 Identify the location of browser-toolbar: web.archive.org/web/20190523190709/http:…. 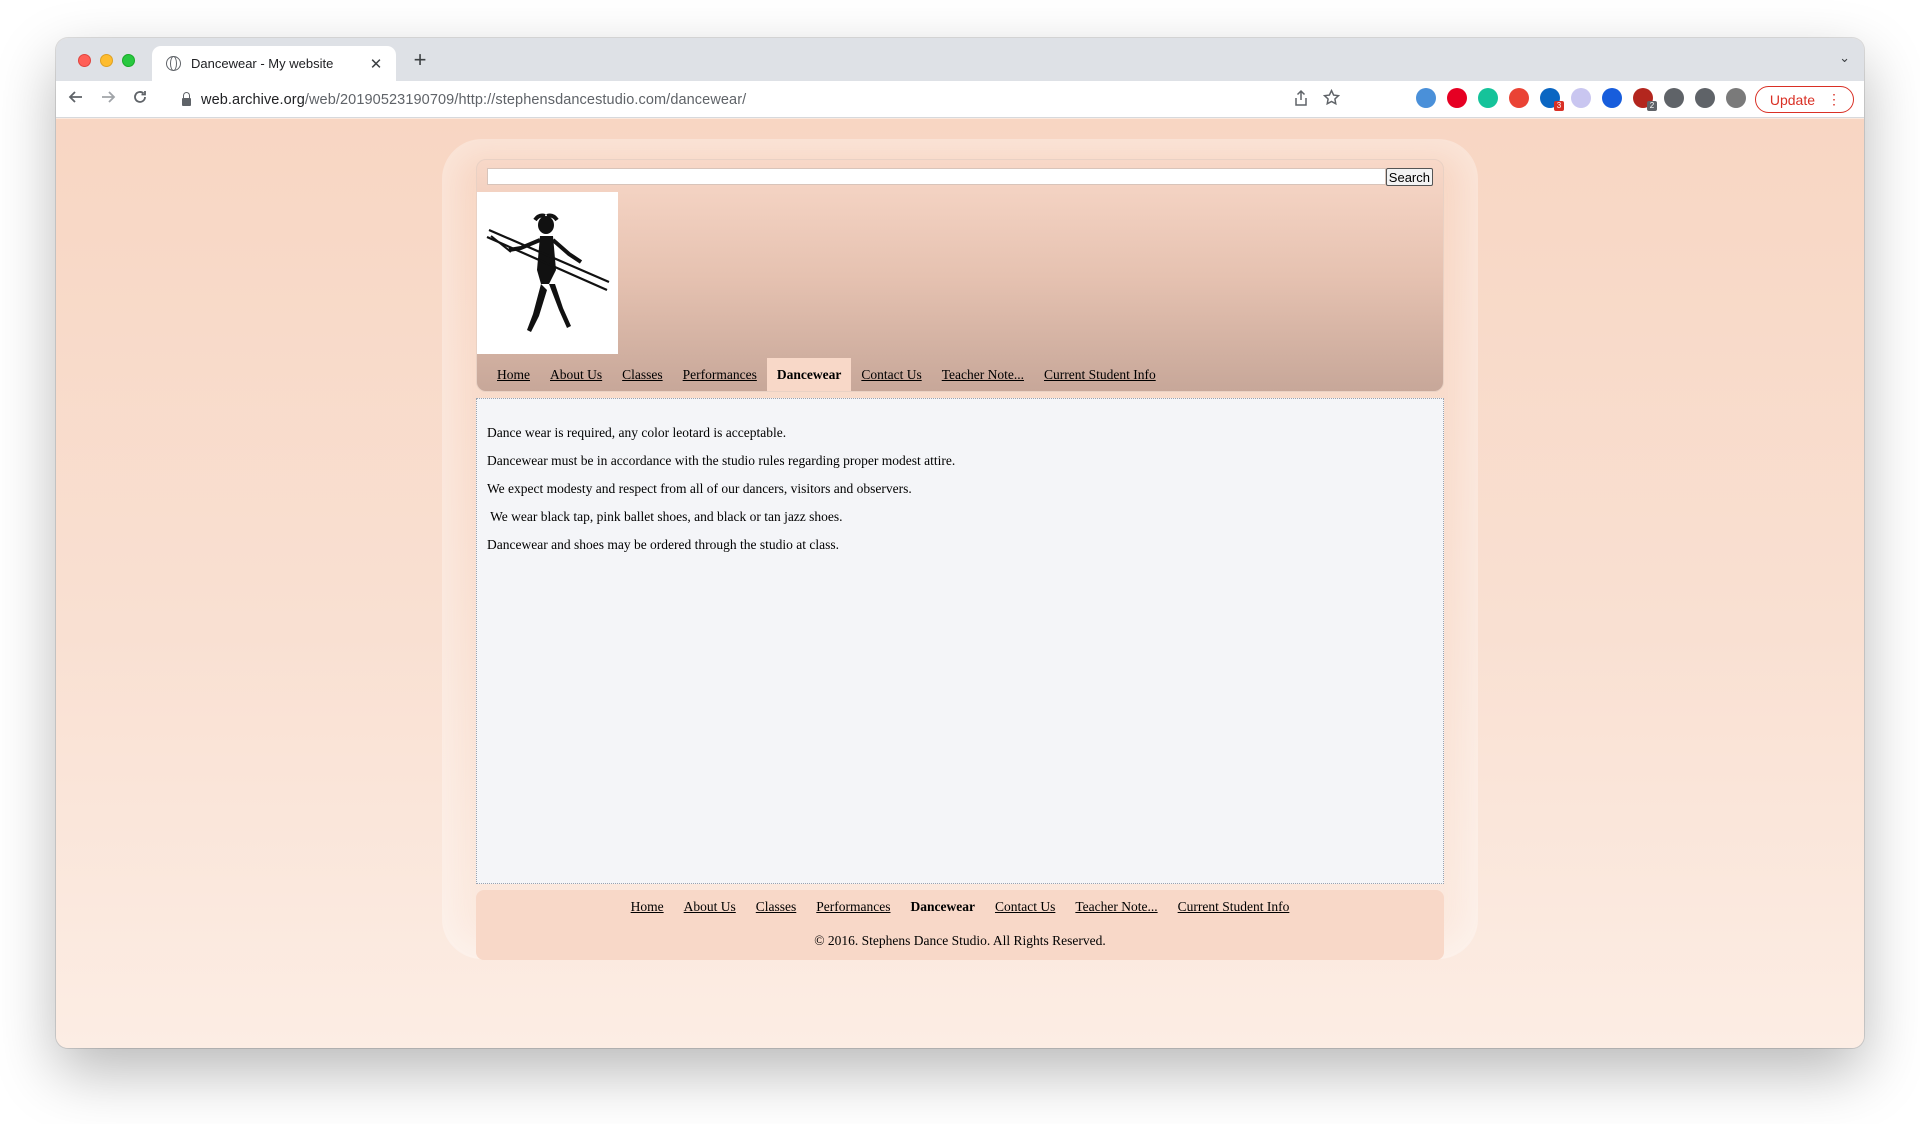
(960, 99).